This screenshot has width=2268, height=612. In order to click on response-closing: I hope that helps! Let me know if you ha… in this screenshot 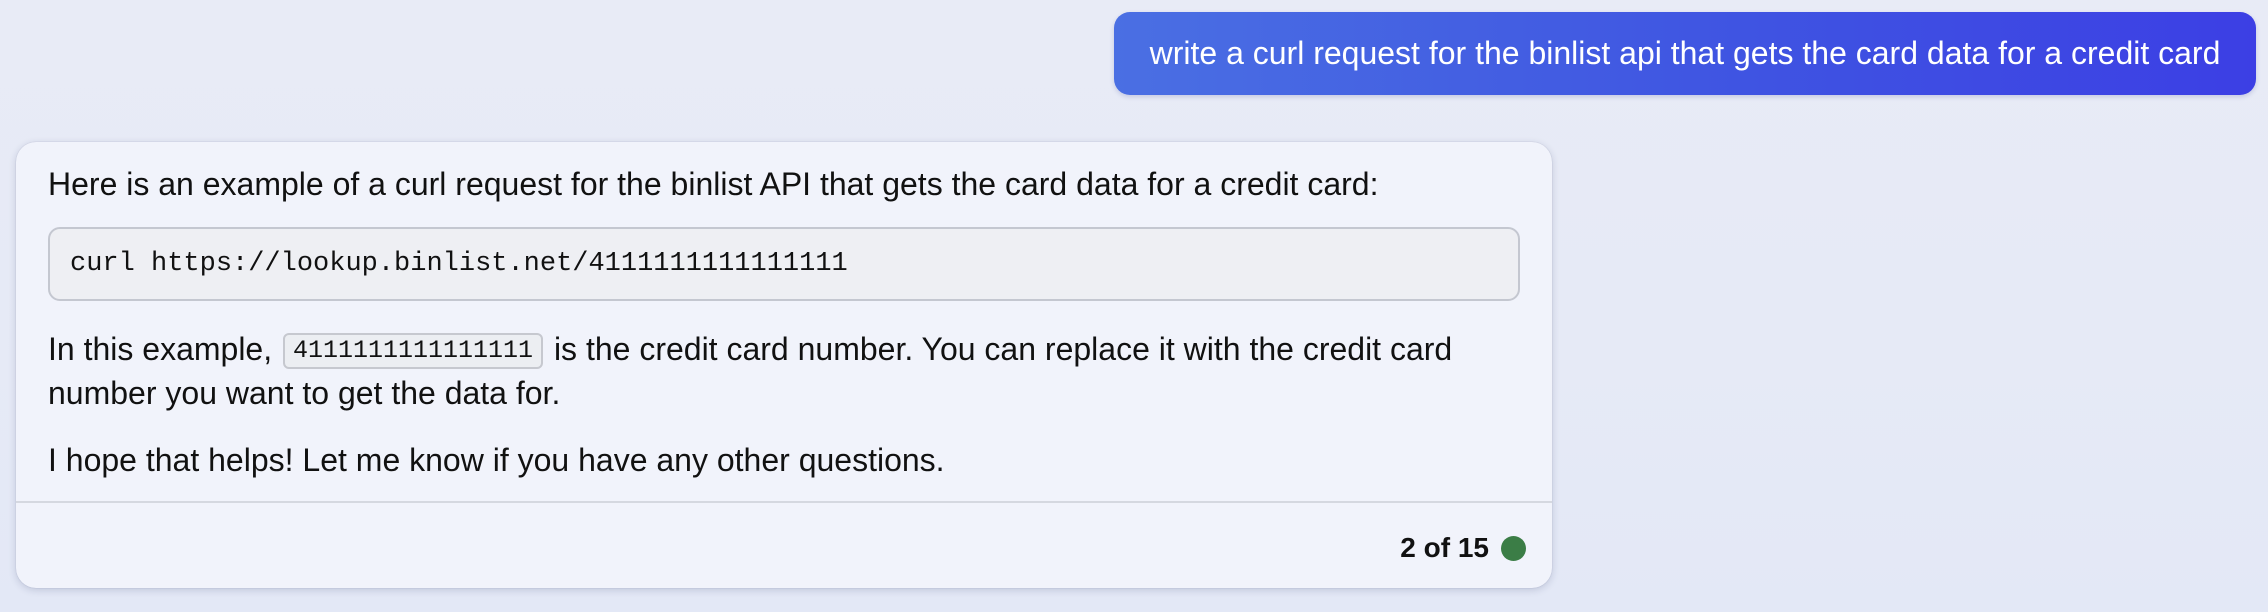, I will do `click(496, 460)`.